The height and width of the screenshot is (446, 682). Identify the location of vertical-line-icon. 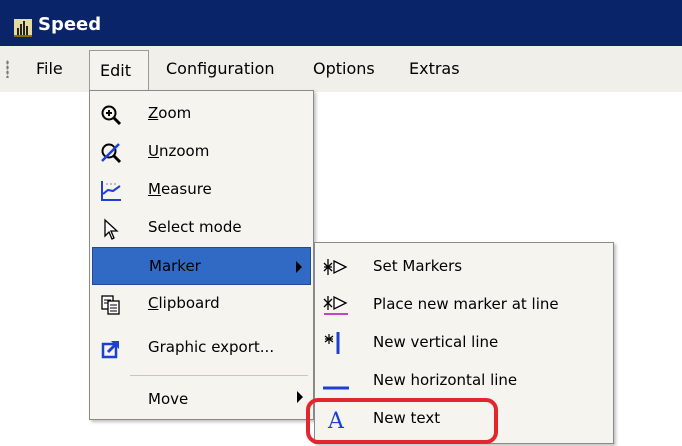
(332, 343).